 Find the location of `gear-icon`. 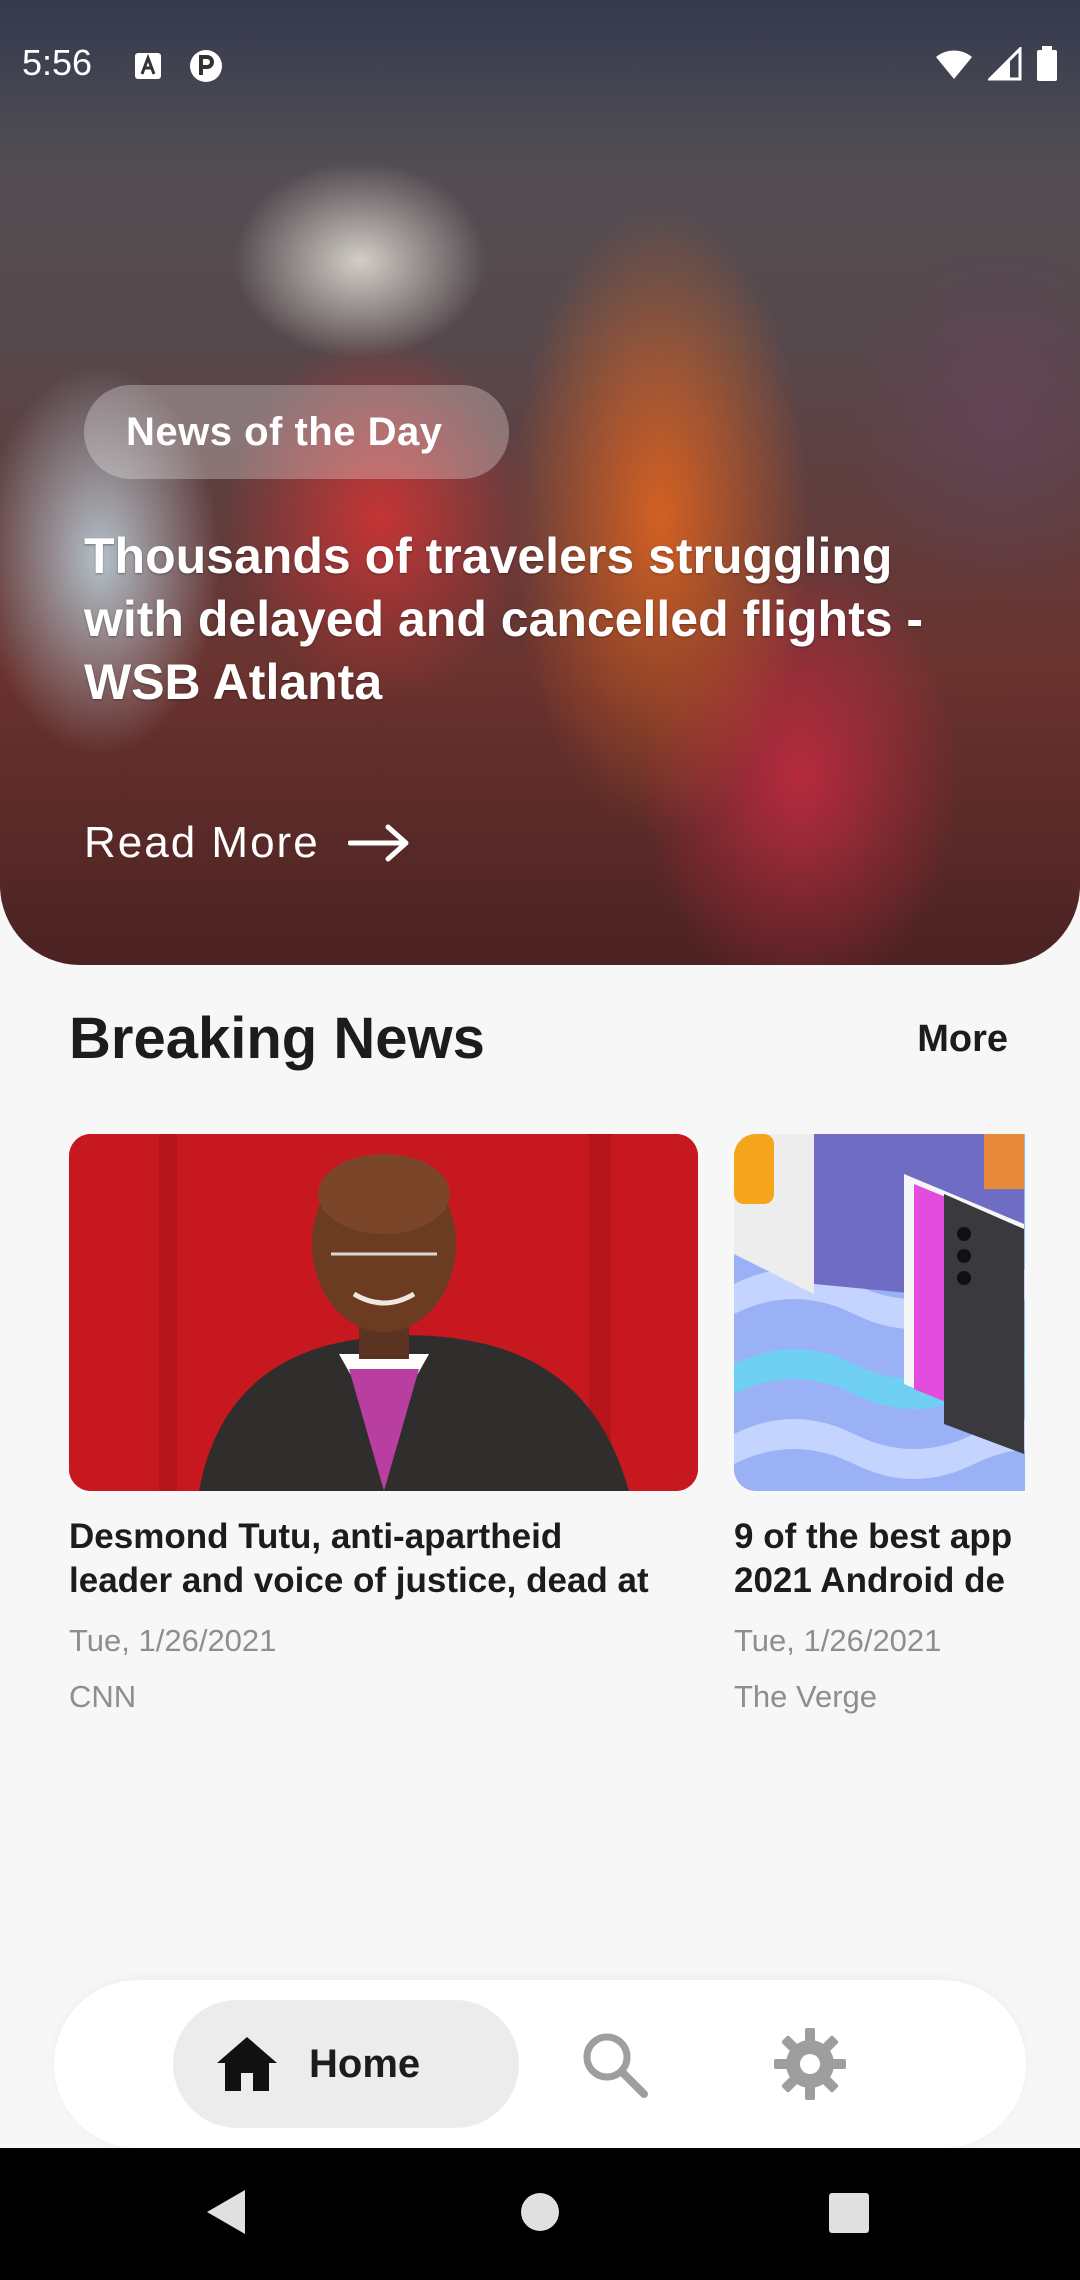

gear-icon is located at coordinates (810, 2064).